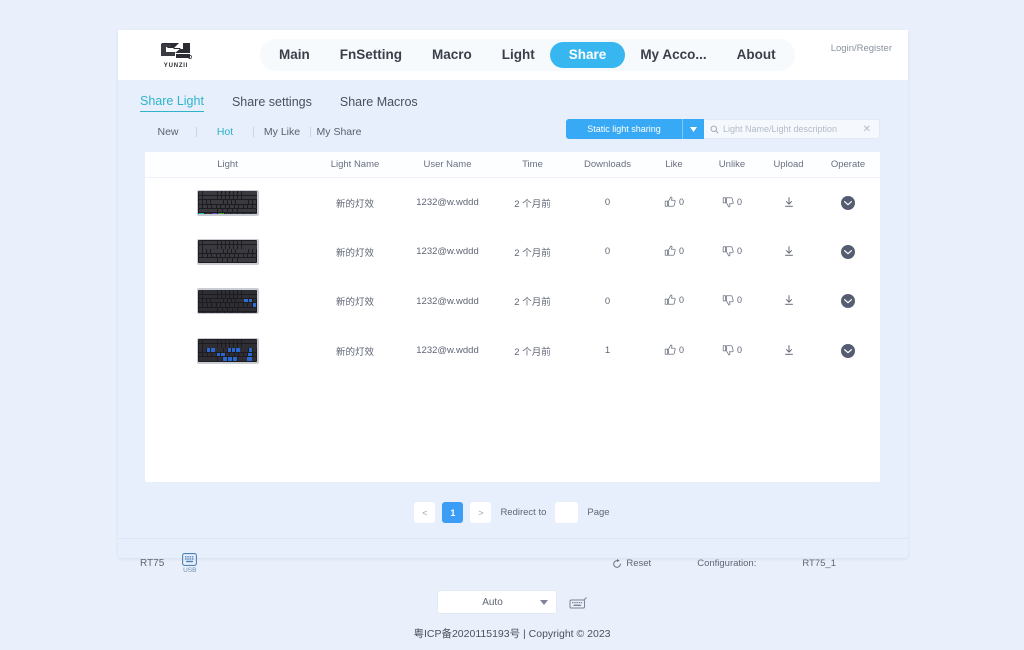 The width and height of the screenshot is (1024, 650). I want to click on page-footer: Auto 粤ICP备2020115193号 | Copyright © 2023, so click(512, 615).